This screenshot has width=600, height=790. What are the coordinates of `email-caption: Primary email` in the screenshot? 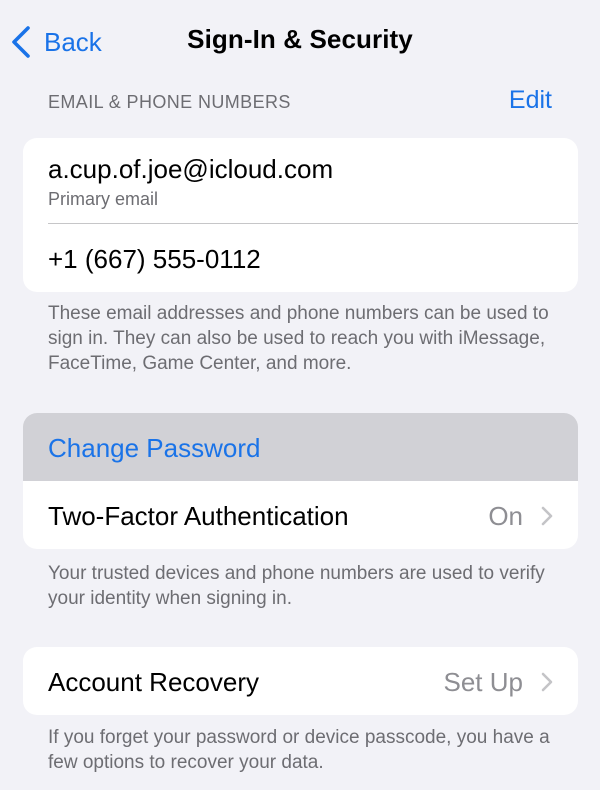 It's located at (103, 199).